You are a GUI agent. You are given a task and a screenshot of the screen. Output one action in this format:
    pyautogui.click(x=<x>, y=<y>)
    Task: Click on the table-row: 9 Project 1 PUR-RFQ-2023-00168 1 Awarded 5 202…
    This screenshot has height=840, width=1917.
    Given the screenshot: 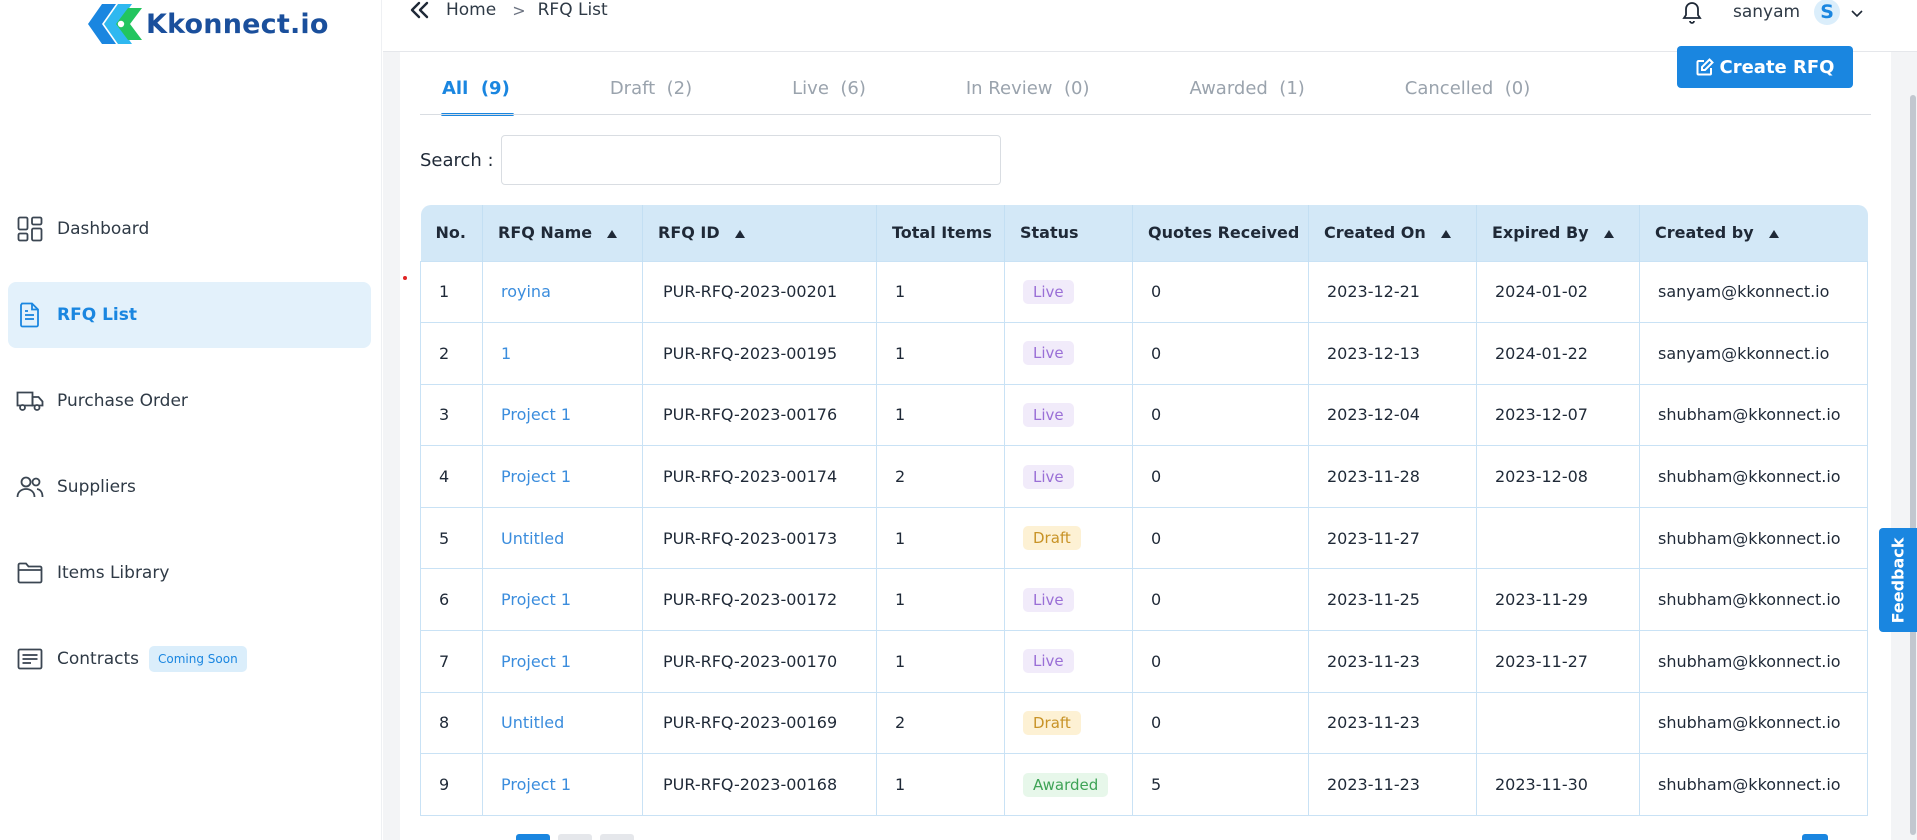 What is the action you would take?
    pyautogui.click(x=1144, y=784)
    